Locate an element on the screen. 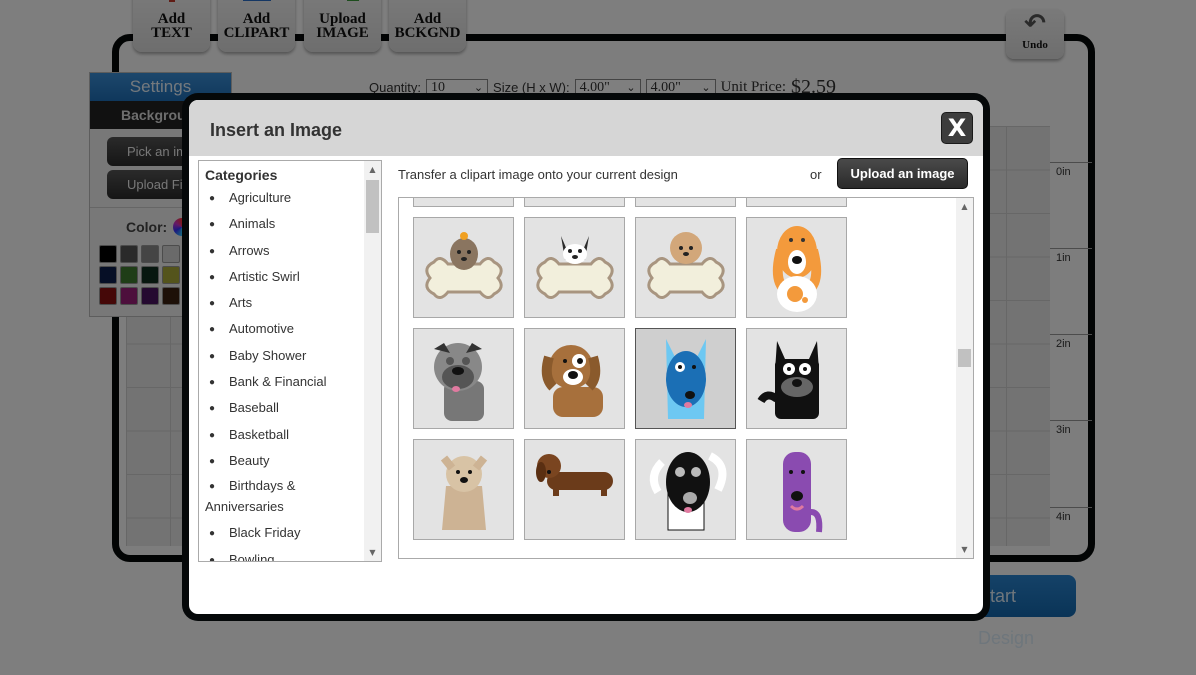 Image resolution: width=1196 pixels, height=675 pixels. orange-basset-hound-icon is located at coordinates (796, 268).